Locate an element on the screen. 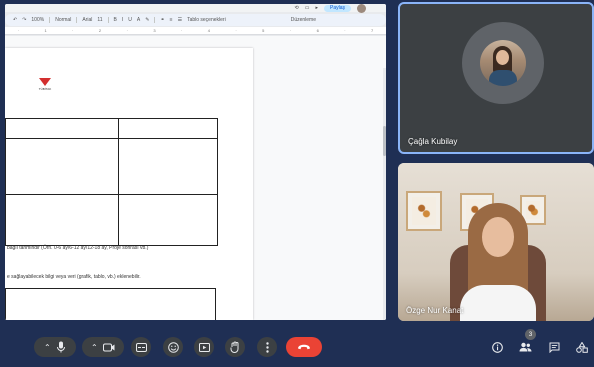  camera-icon is located at coordinates (109, 347).